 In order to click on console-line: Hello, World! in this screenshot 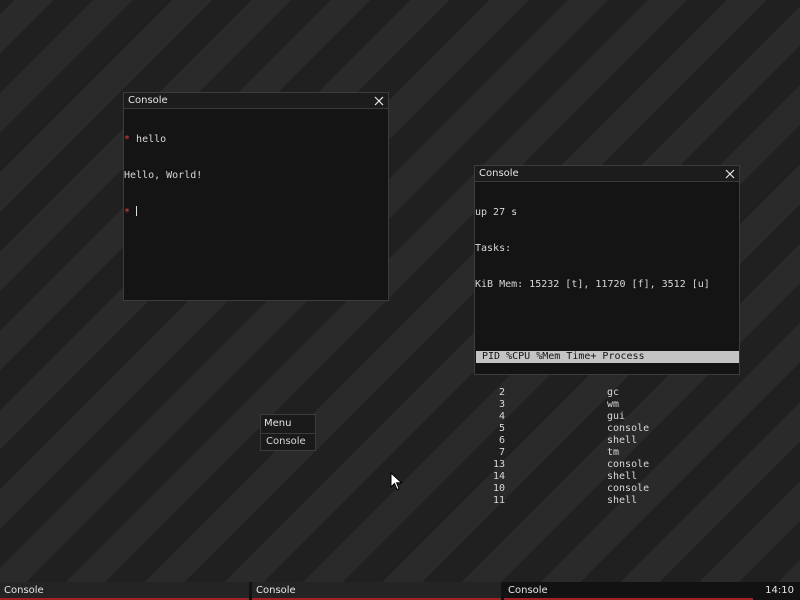, I will do `click(256, 176)`.